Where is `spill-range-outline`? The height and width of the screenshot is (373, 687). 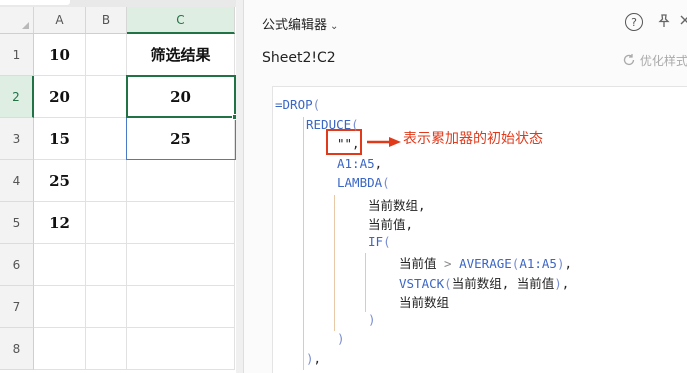
spill-range-outline is located at coordinates (181, 138).